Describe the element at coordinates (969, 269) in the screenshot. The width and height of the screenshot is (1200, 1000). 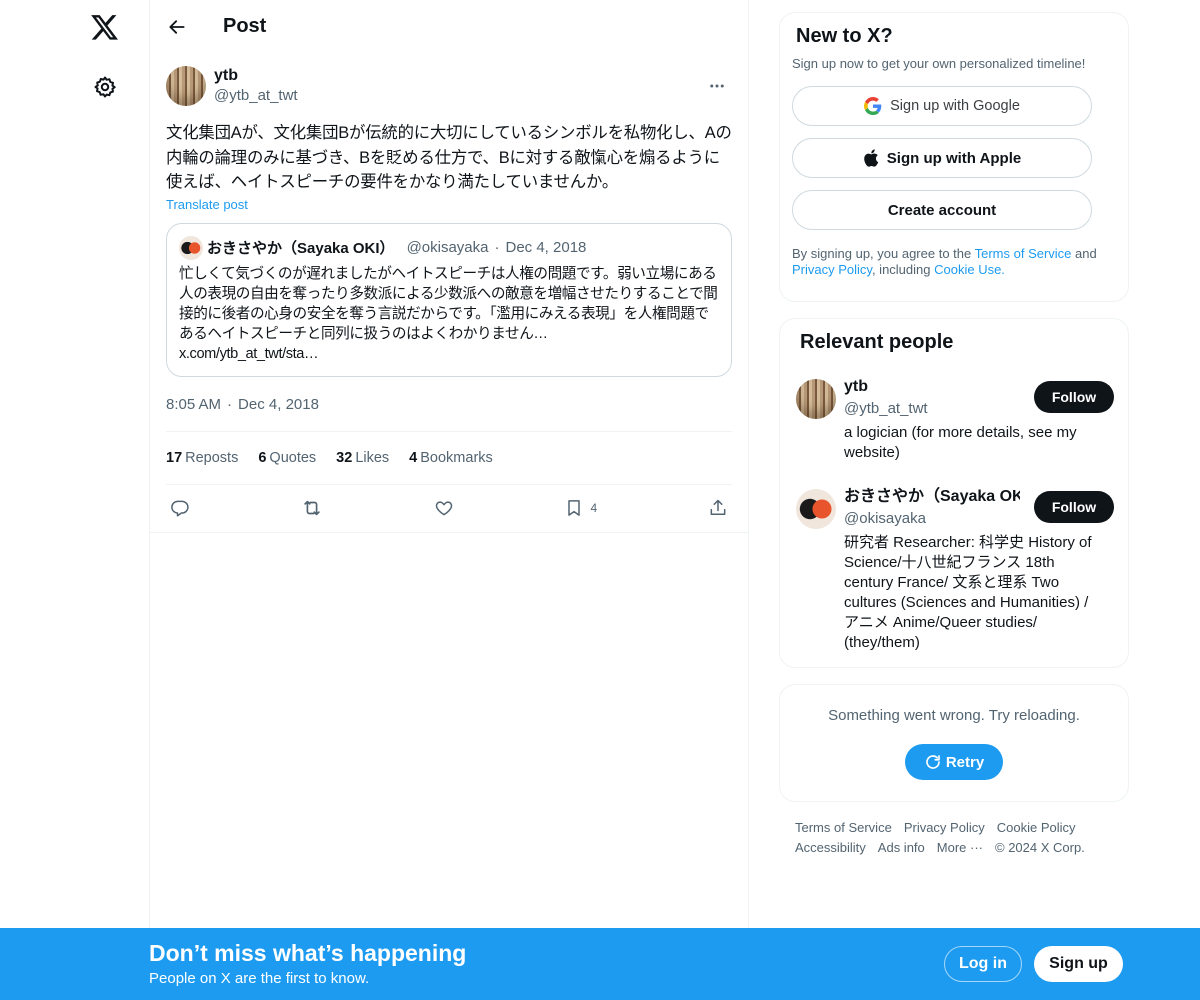
I see `cookie-link: Cookie Use.` at that location.